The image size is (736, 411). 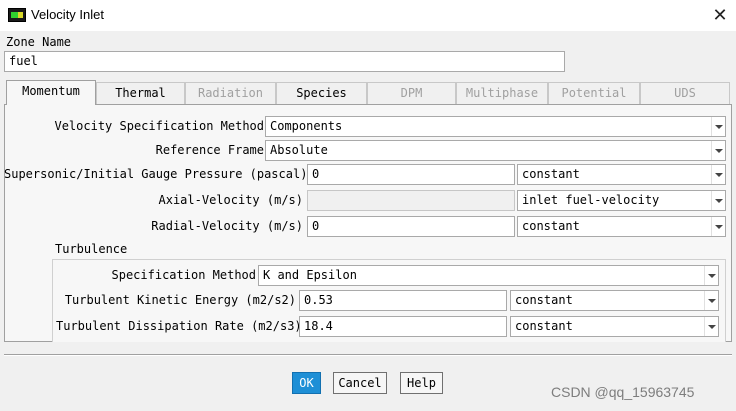 I want to click on kinetic-energy-input: 0.53, so click(x=403, y=300).